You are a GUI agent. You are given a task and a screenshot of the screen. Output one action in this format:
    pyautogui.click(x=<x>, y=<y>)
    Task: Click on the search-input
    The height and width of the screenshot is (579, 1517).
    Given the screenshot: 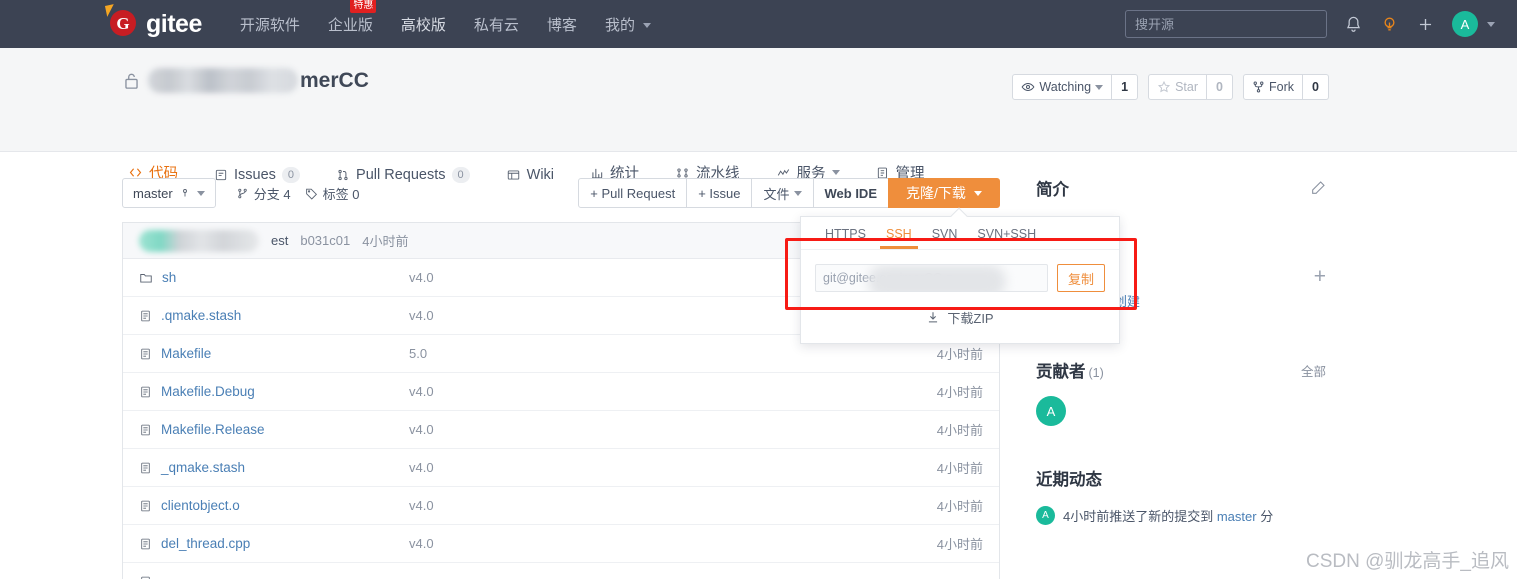 What is the action you would take?
    pyautogui.click(x=1226, y=24)
    